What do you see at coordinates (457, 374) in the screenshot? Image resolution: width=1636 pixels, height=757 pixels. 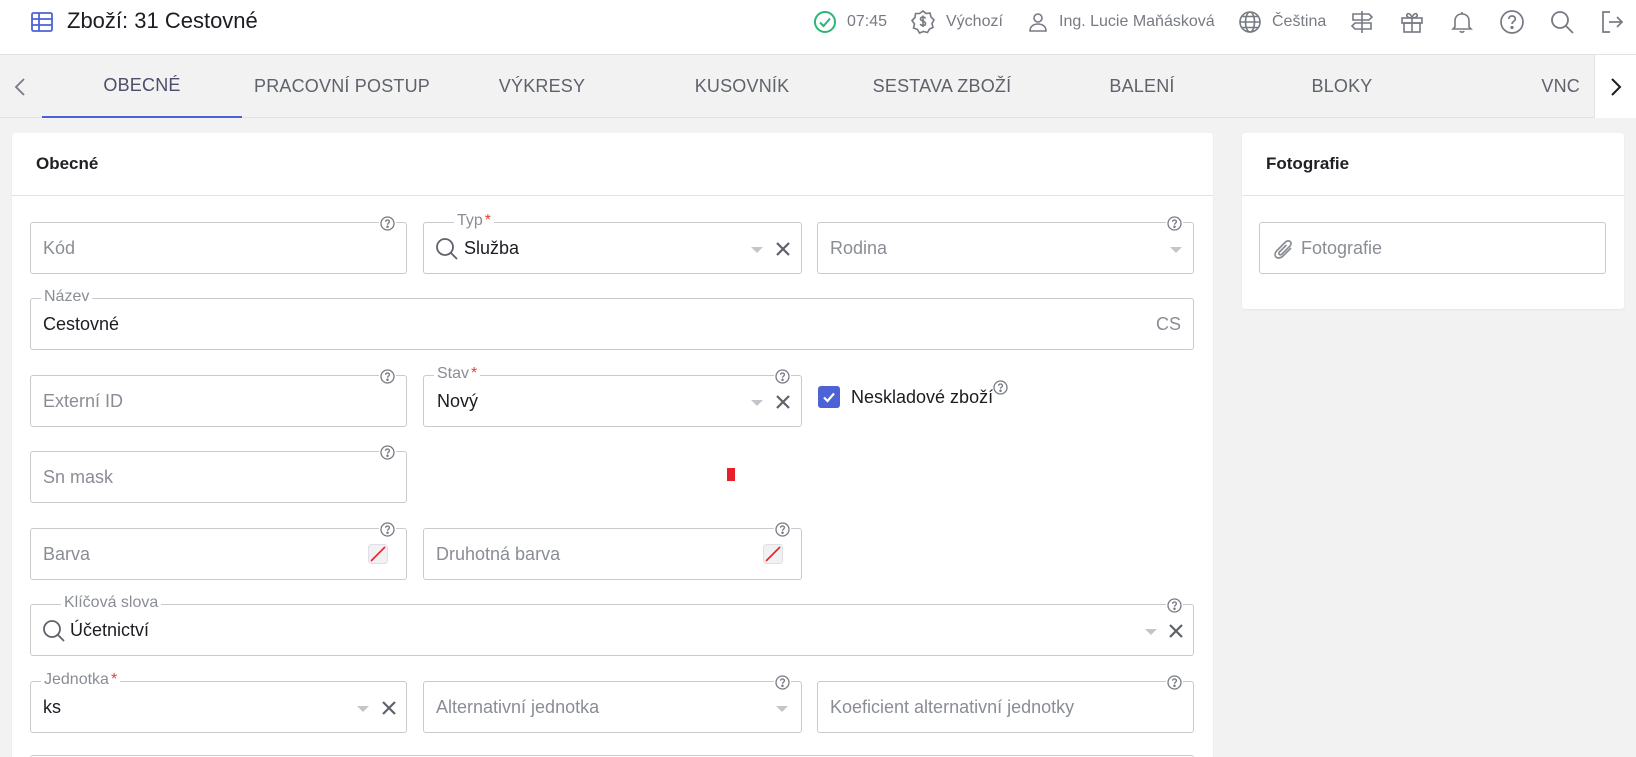 I see `stav-label: Stav *` at bounding box center [457, 374].